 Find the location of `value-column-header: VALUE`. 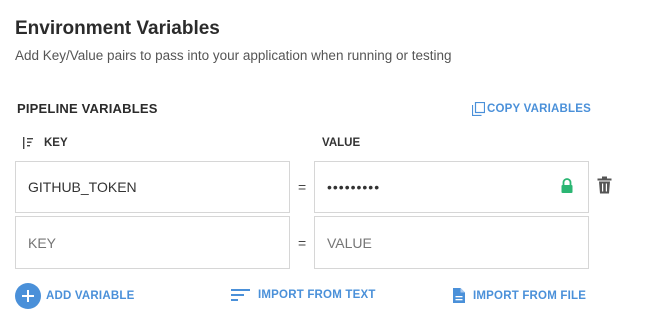

value-column-header: VALUE is located at coordinates (341, 143).